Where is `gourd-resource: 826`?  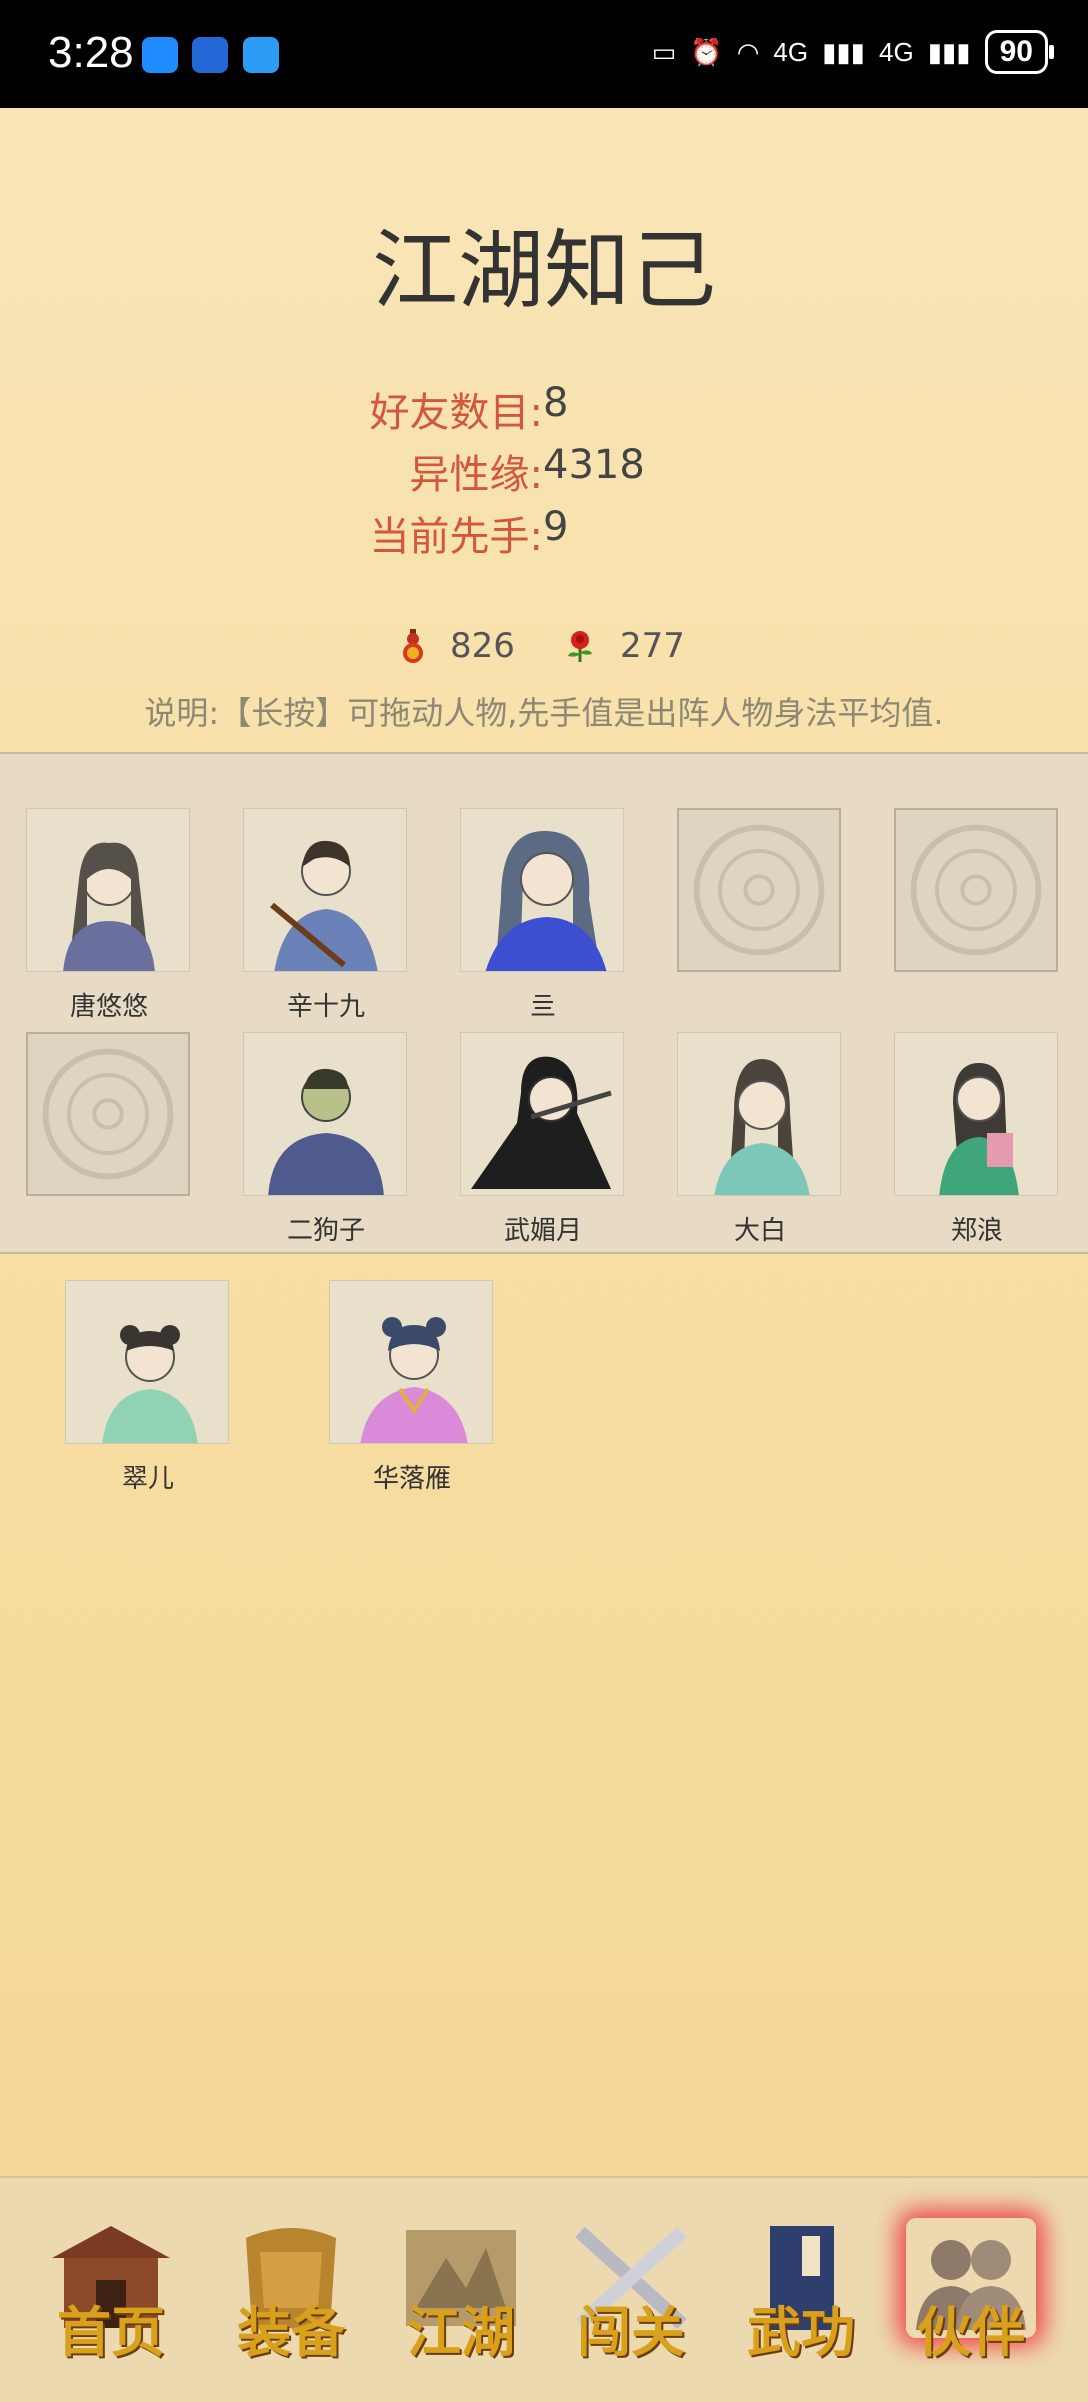 gourd-resource: 826 is located at coordinates (456, 646).